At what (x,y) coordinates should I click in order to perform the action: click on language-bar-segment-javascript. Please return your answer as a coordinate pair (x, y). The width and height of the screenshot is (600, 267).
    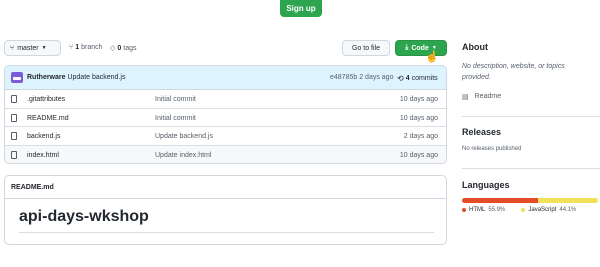
    Looking at the image, I should click on (568, 200).